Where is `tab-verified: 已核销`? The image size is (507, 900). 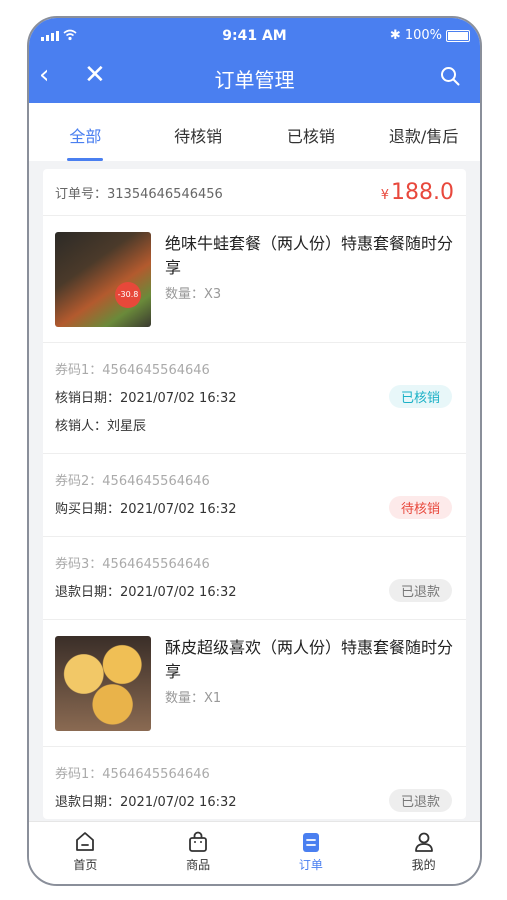 tab-verified: 已核销 is located at coordinates (311, 132).